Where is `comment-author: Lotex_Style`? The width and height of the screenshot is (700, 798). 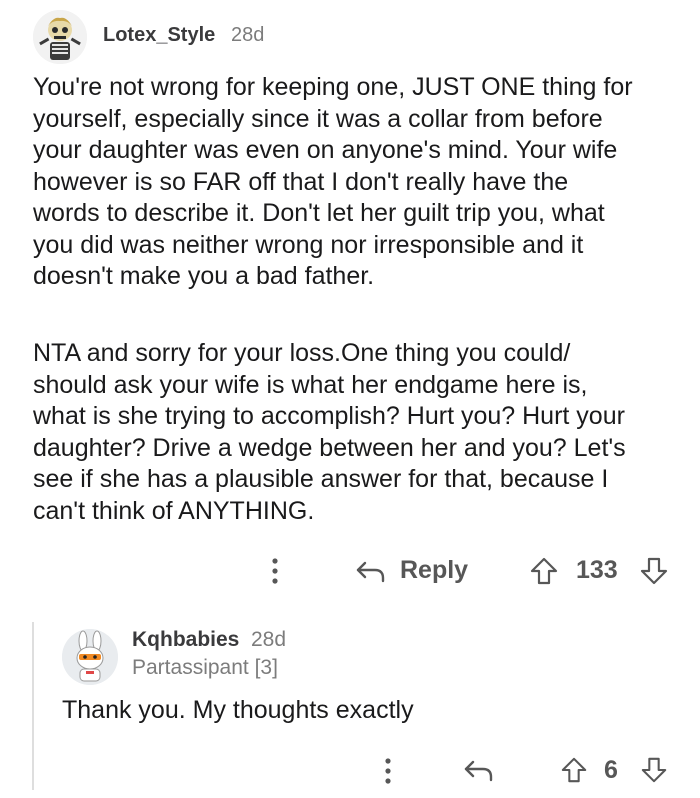 comment-author: Lotex_Style is located at coordinates (159, 35).